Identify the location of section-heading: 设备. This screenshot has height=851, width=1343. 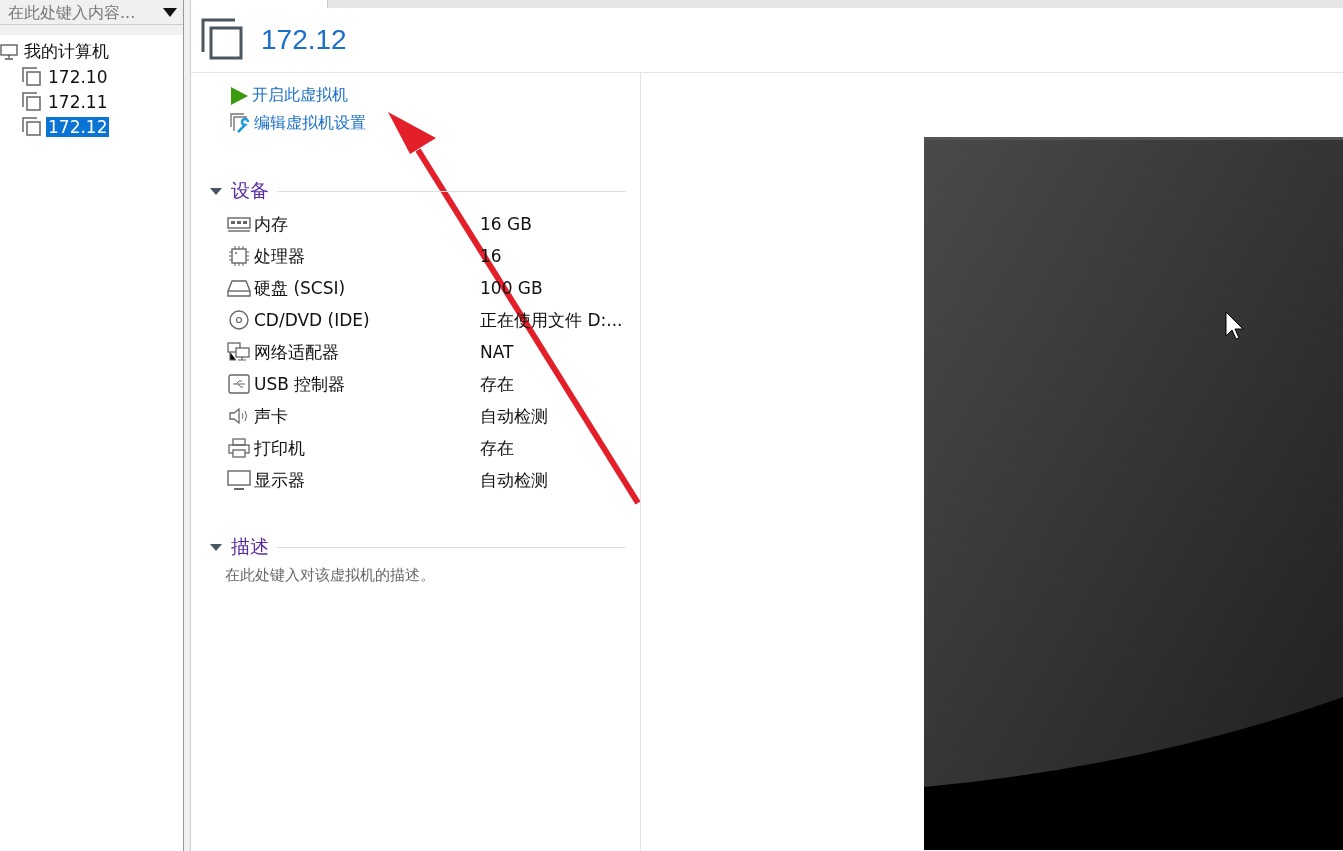
(250, 190).